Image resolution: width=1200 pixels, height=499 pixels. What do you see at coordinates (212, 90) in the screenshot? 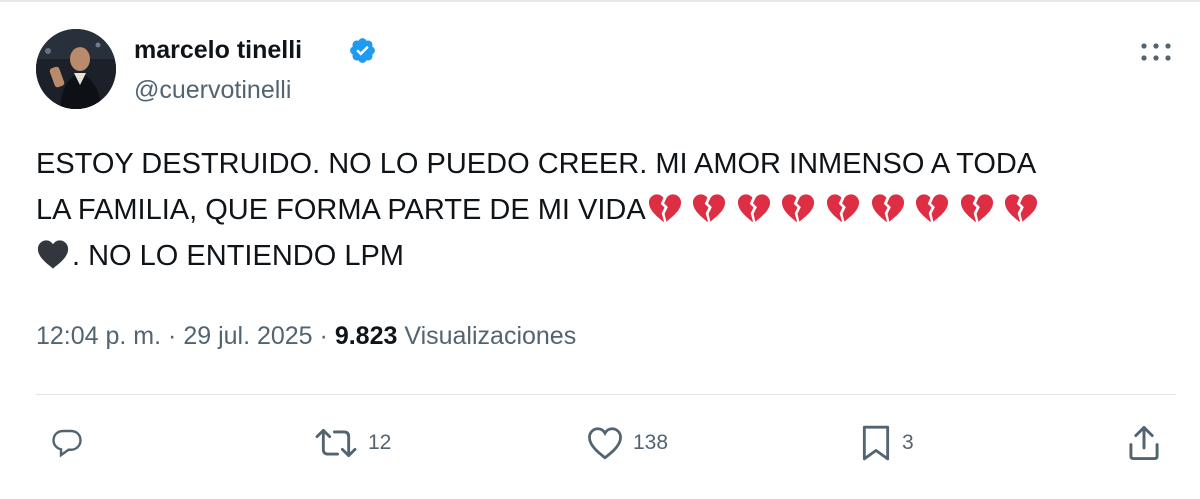
I see `user-handle: @cuervotinelli` at bounding box center [212, 90].